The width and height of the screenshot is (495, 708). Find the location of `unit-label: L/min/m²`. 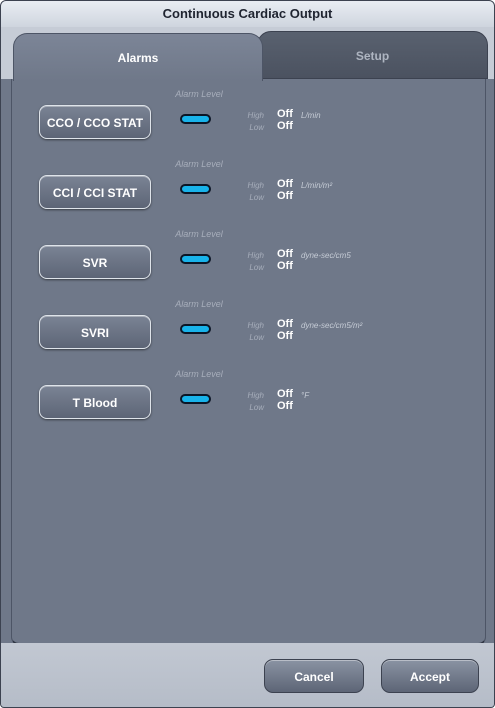

unit-label: L/min/m² is located at coordinates (317, 185).